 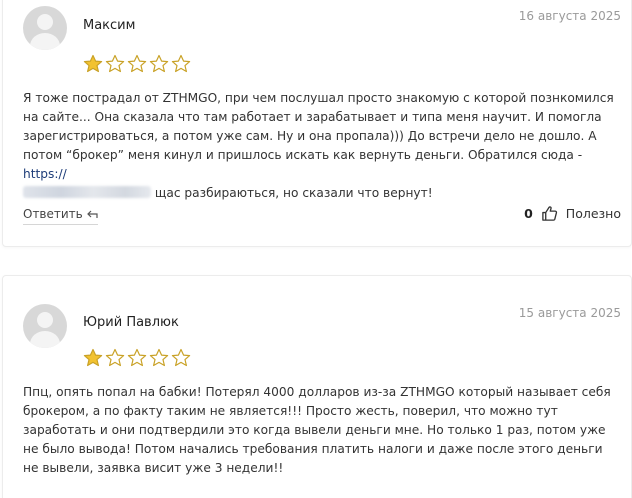 What do you see at coordinates (87, 192) in the screenshot?
I see `blurred-url` at bounding box center [87, 192].